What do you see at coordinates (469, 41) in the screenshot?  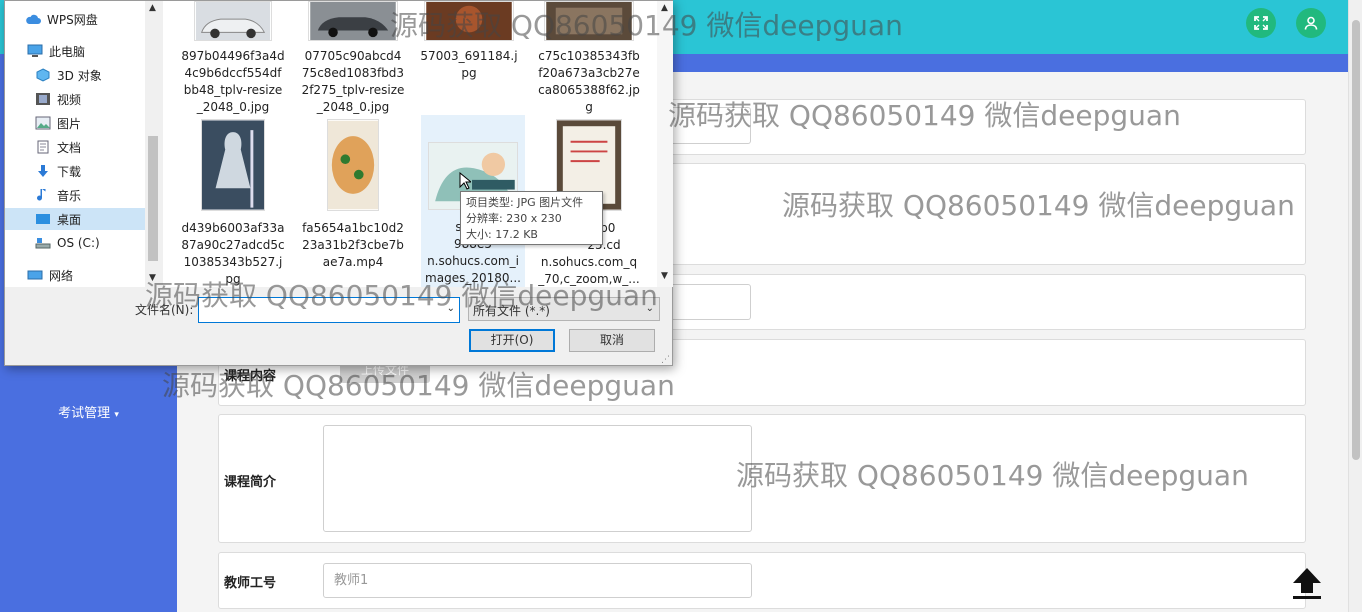 I see `file-item: 57003_691184.jpg` at bounding box center [469, 41].